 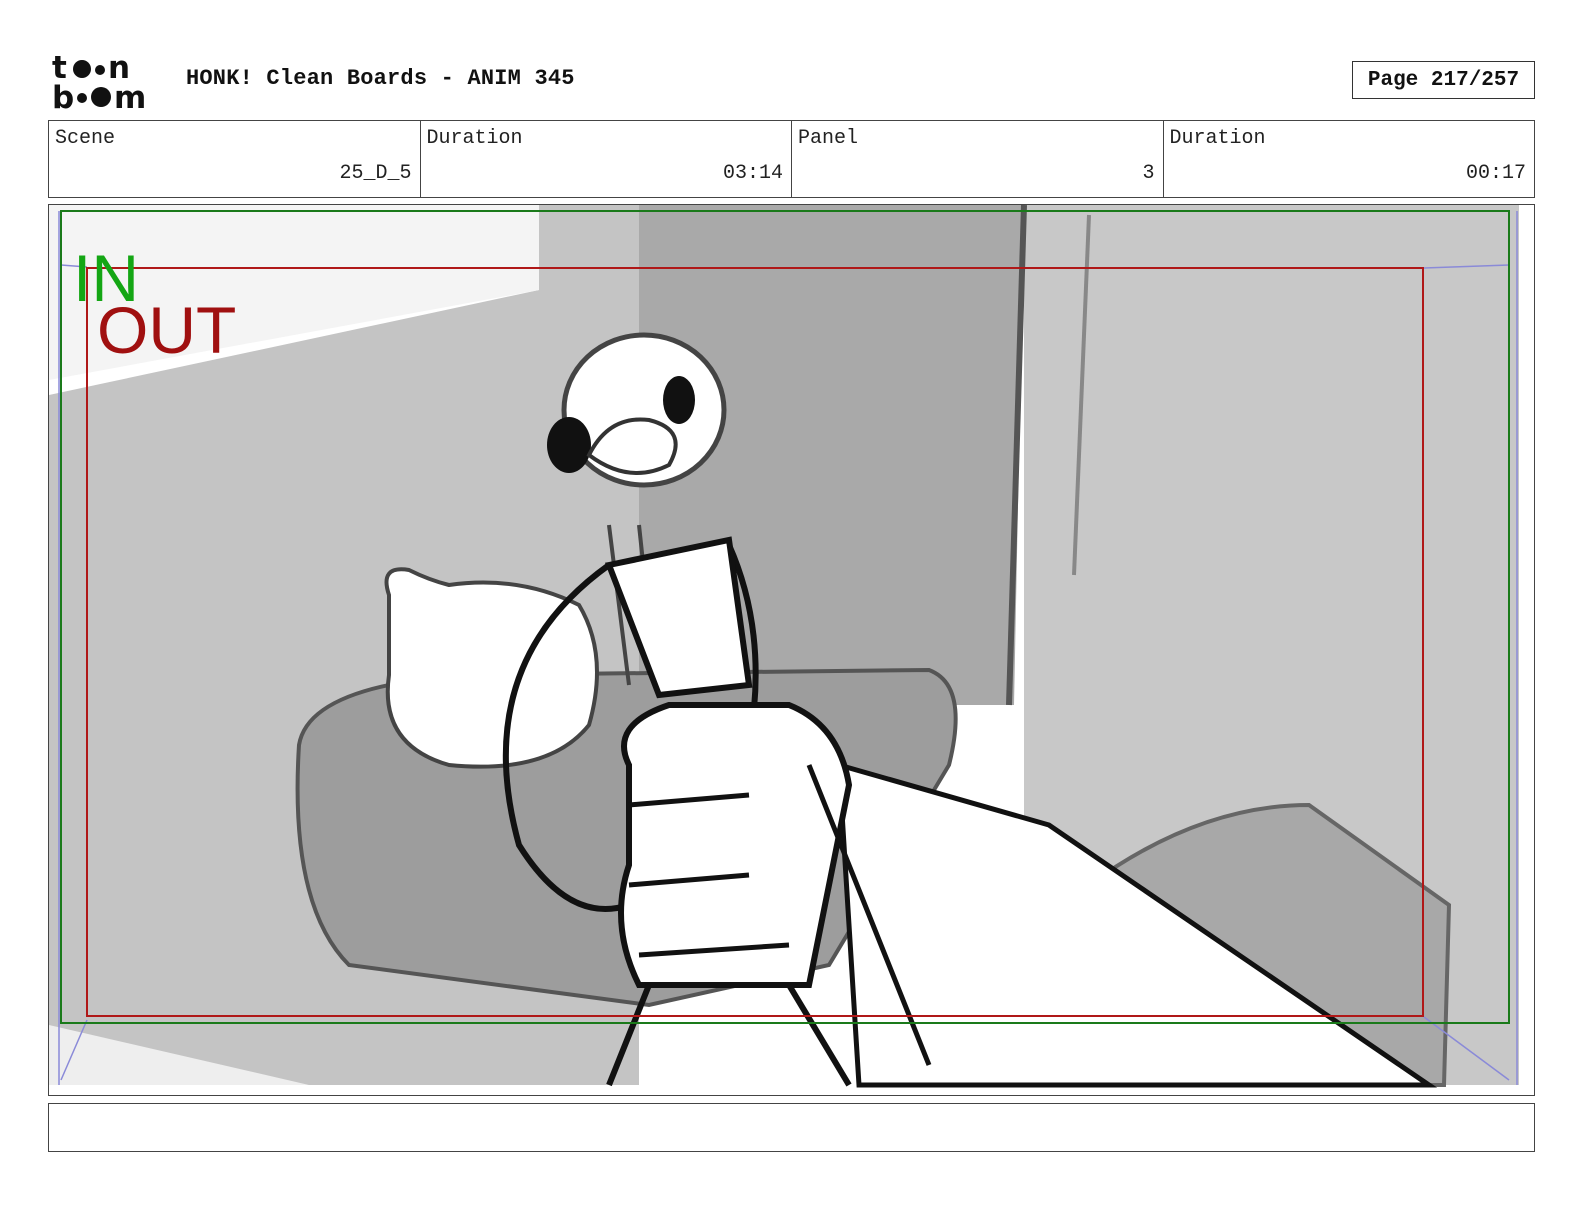 What do you see at coordinates (606, 159) in the screenshot?
I see `scene-duration-cell: Duration 03:14` at bounding box center [606, 159].